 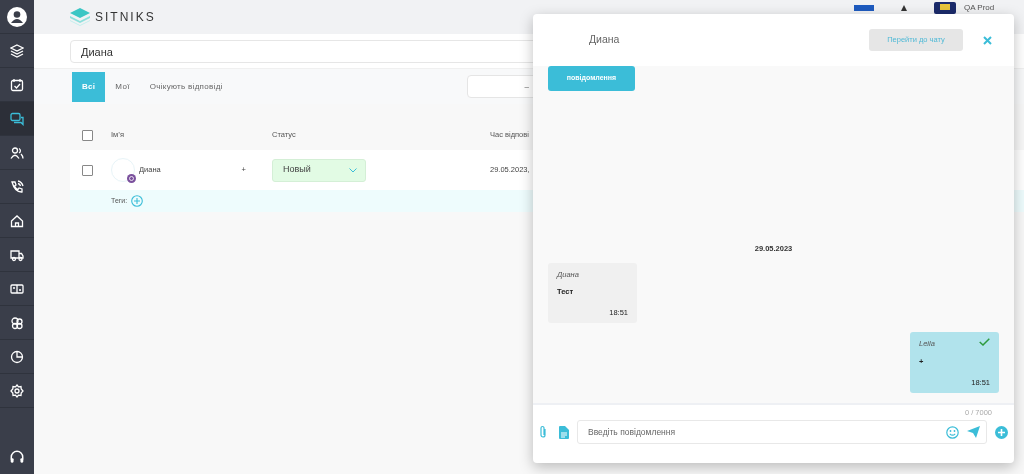 What do you see at coordinates (17, 152) in the screenshot?
I see `users-icon` at bounding box center [17, 152].